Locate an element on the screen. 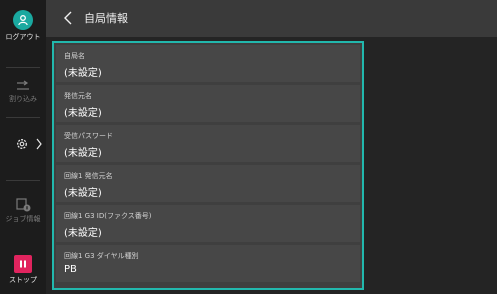 The image size is (497, 294). page-title: 自局情報 is located at coordinates (106, 18).